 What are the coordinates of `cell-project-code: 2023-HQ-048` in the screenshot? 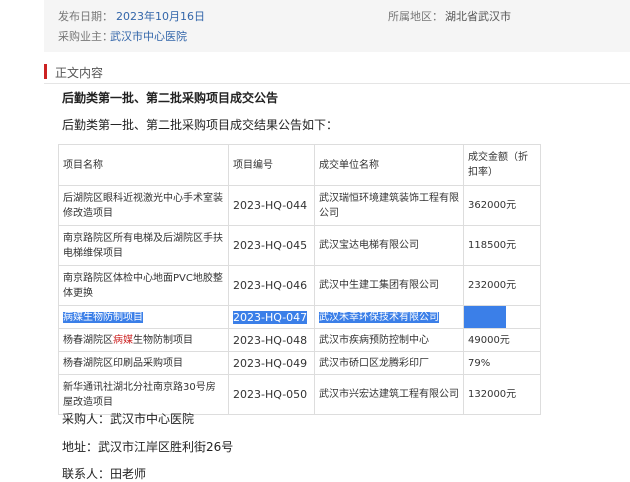 It's located at (271, 340).